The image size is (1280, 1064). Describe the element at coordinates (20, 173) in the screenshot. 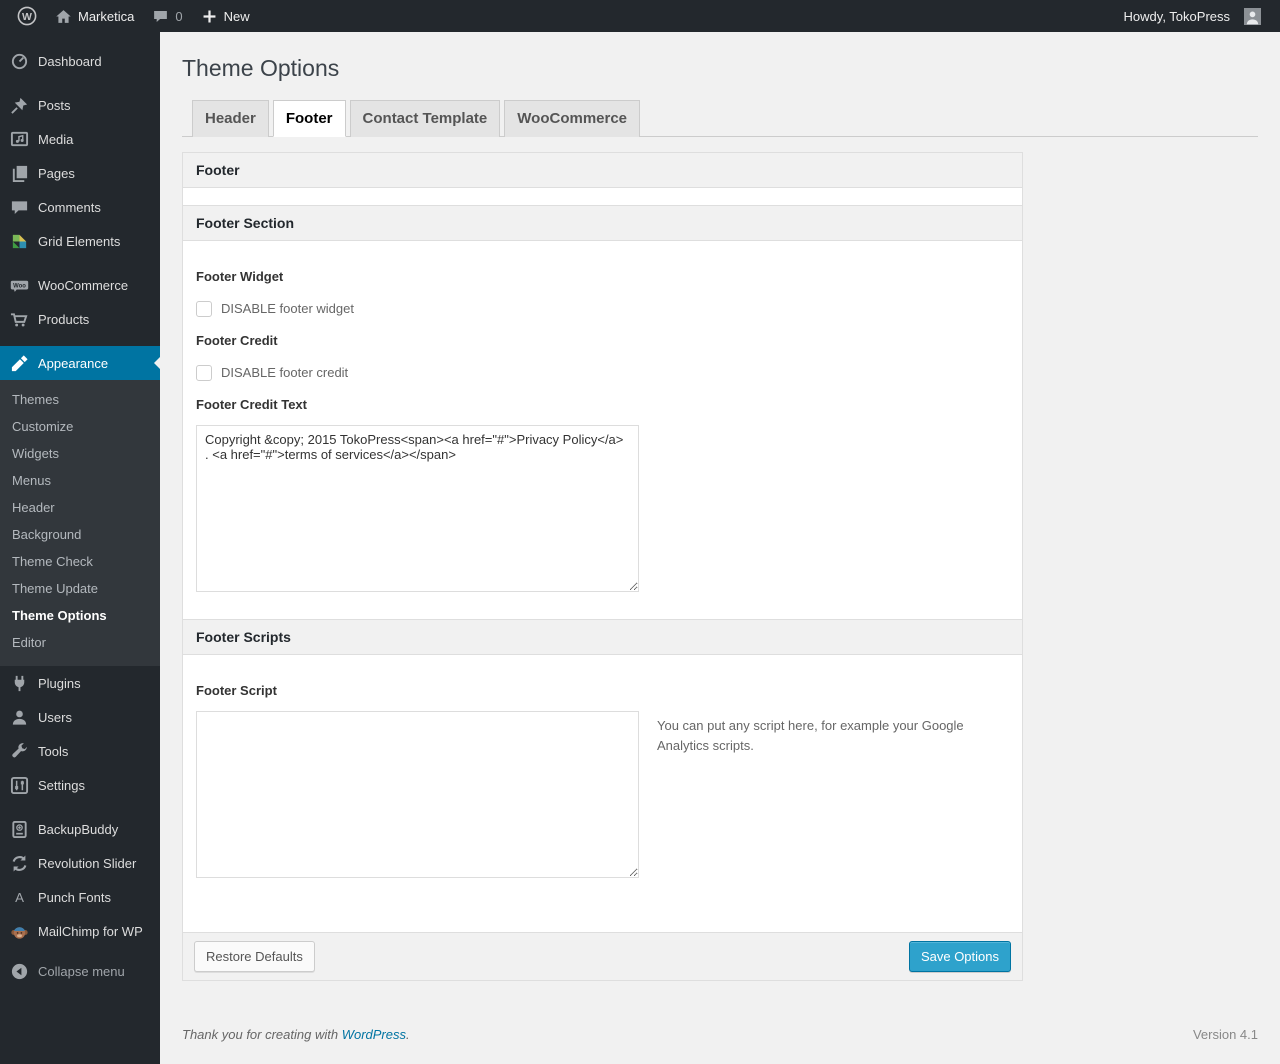

I see `pages-icon` at that location.